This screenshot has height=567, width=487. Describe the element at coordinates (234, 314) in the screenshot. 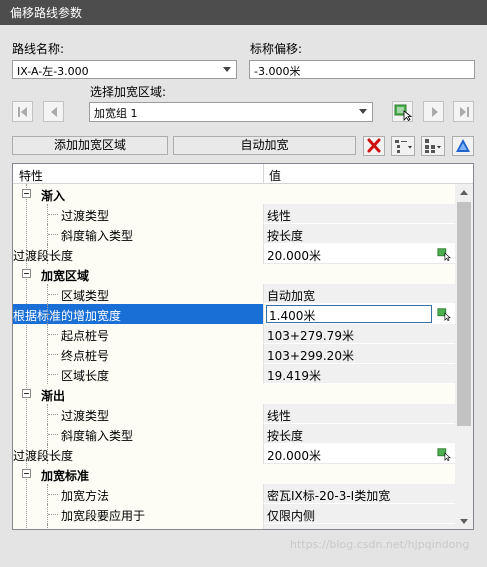

I see `property-row: 根据标准的增加宽度 1.400米` at that location.